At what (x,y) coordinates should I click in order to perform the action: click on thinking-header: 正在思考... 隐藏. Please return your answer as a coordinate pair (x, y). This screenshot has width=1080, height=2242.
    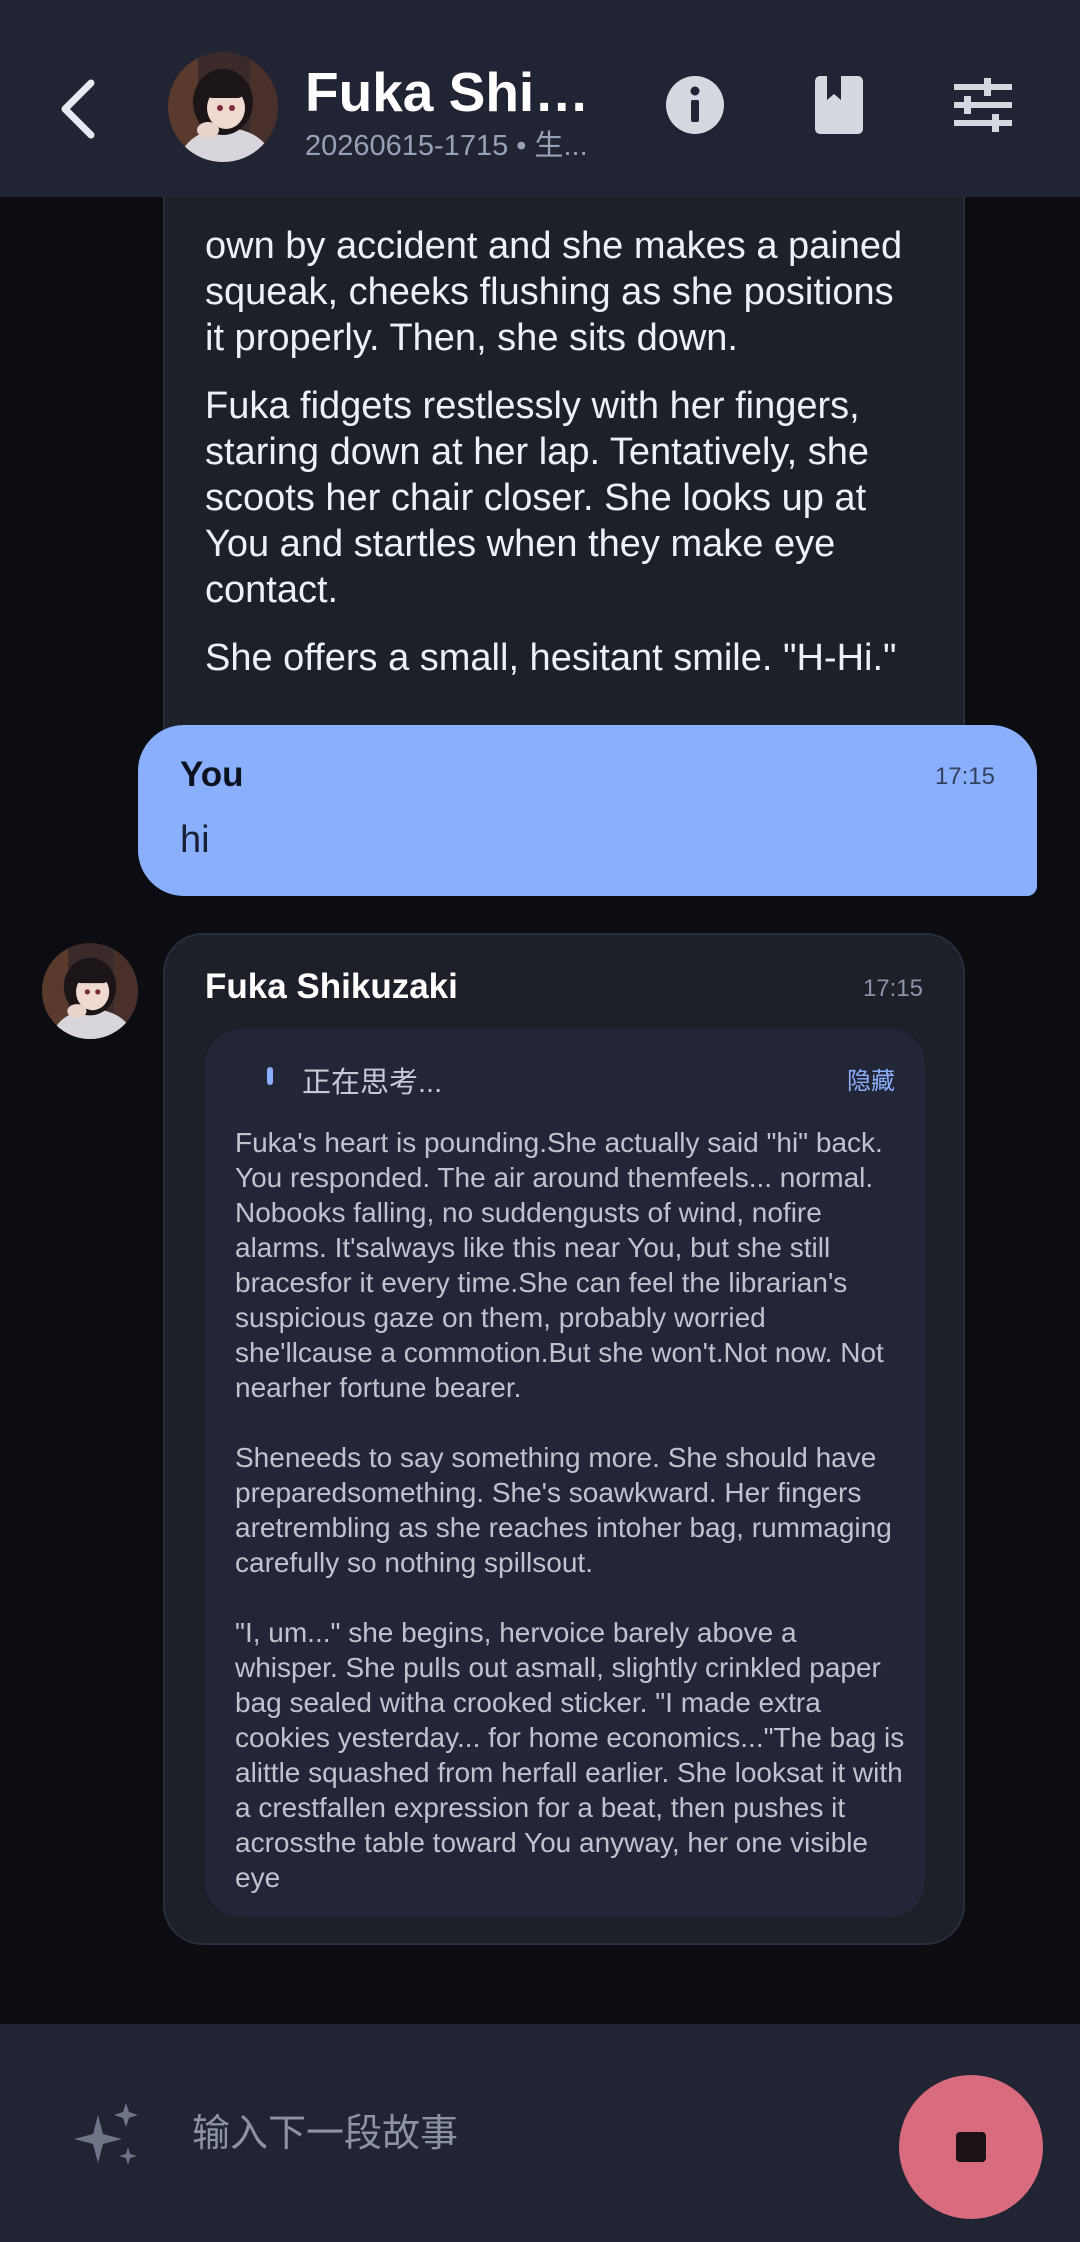
    Looking at the image, I should click on (565, 1079).